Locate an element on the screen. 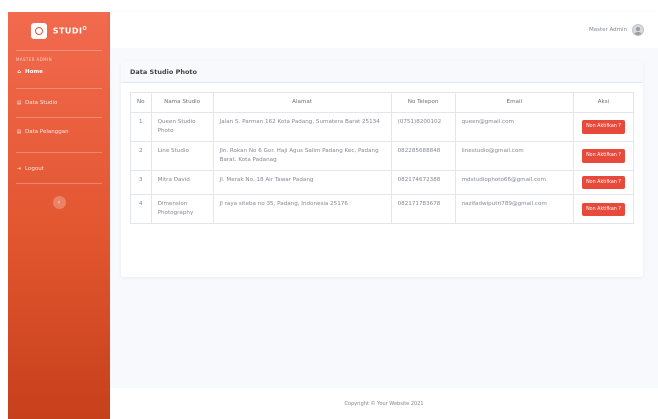 The height and width of the screenshot is (419, 658). sidebar-item-data-studio: ▤ Data Studio is located at coordinates (59, 103).